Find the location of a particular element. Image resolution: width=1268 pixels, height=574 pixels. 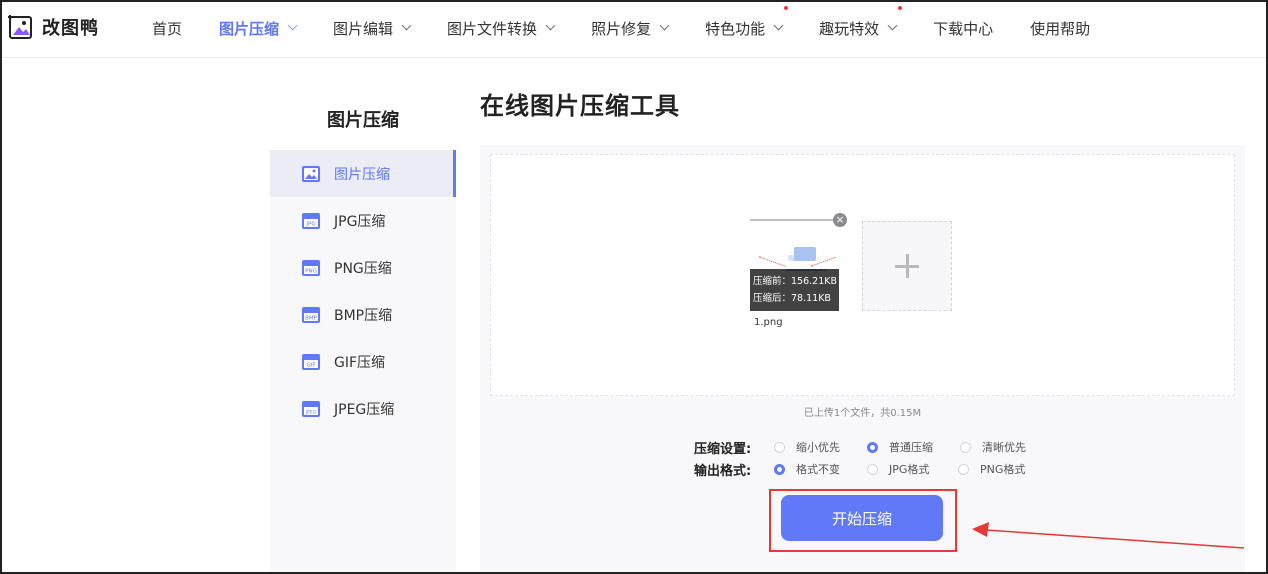

upload-summary: 已上传1个文件，共0.15M is located at coordinates (862, 413).